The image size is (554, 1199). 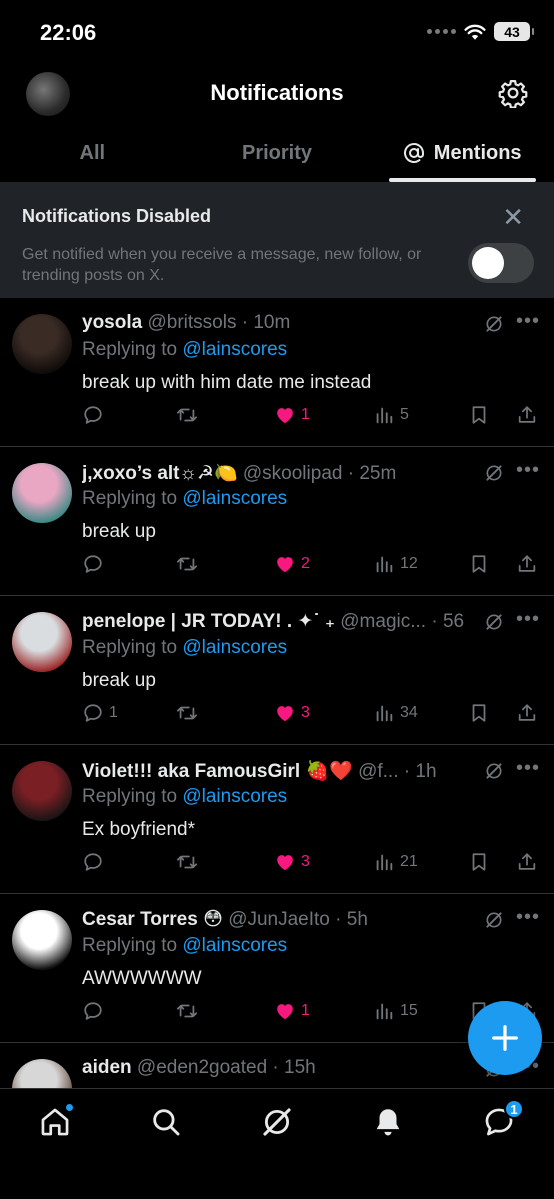 I want to click on views-button: 15, so click(x=395, y=1011).